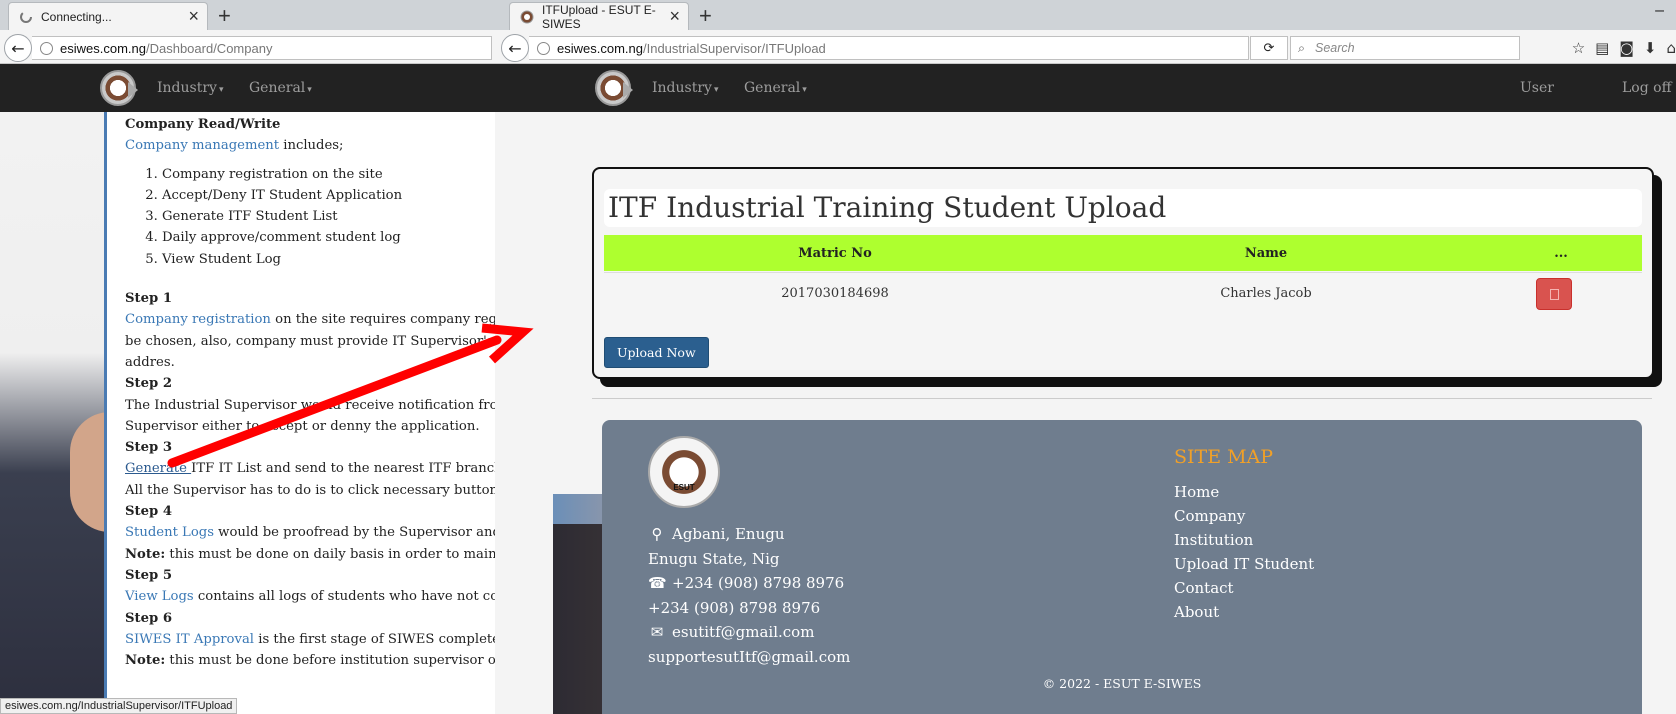 This screenshot has width=1676, height=714. I want to click on search-icon: ⌕, so click(1302, 47).